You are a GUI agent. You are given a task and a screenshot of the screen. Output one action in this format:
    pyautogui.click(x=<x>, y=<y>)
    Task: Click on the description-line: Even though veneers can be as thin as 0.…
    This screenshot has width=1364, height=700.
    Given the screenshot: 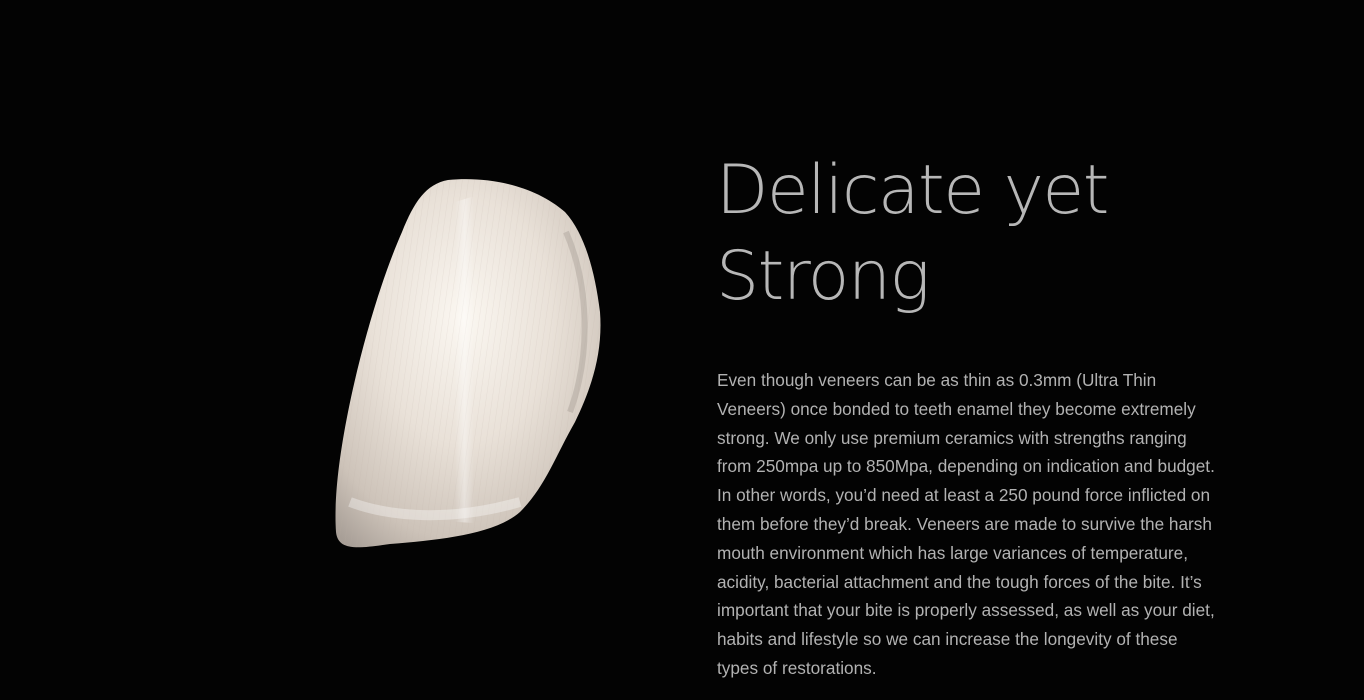 What is the action you would take?
    pyautogui.click(x=937, y=380)
    